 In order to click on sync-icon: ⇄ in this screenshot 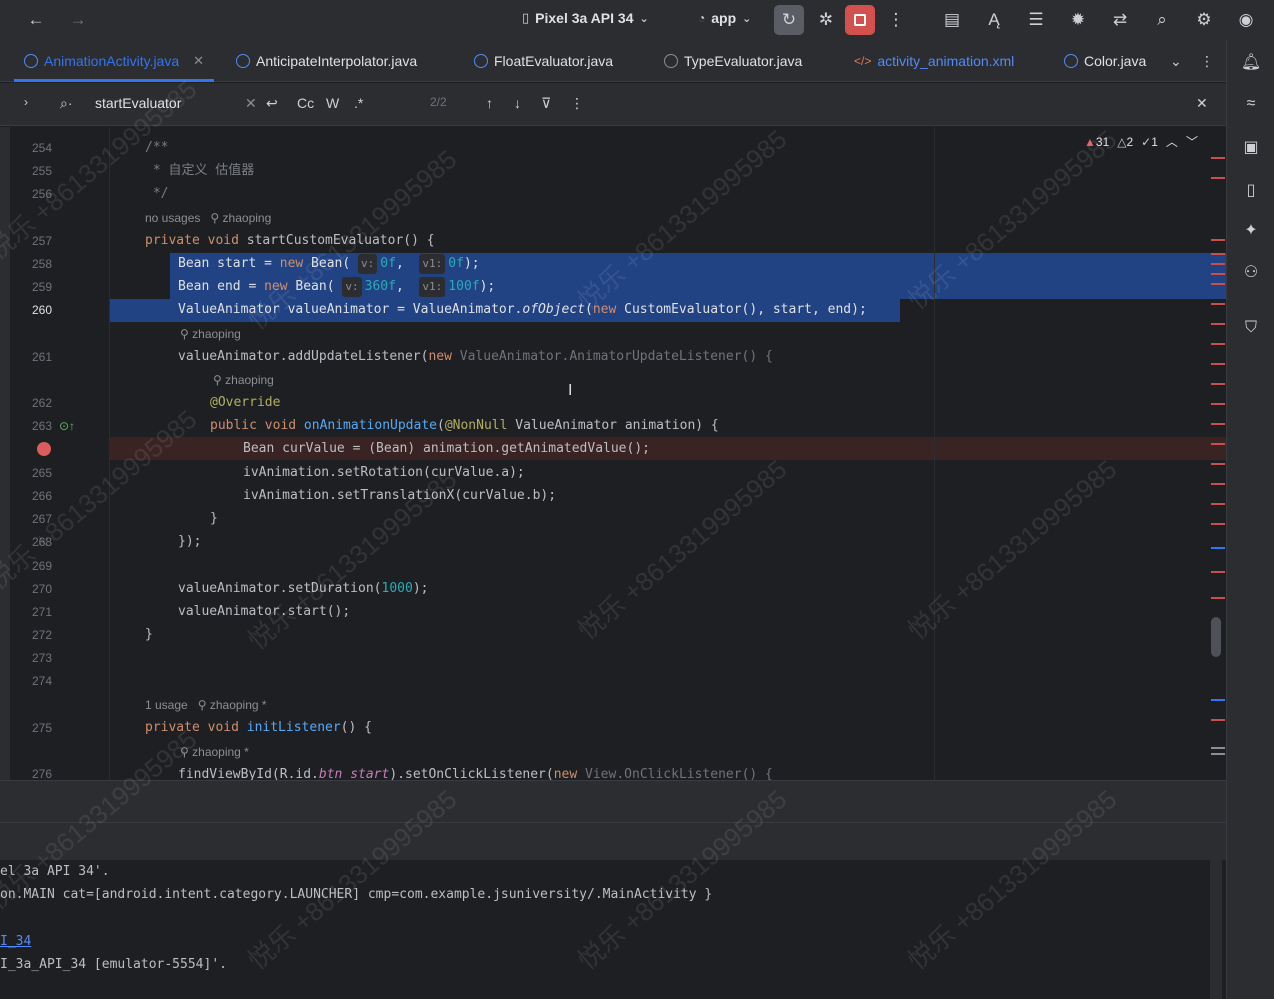, I will do `click(1120, 20)`.